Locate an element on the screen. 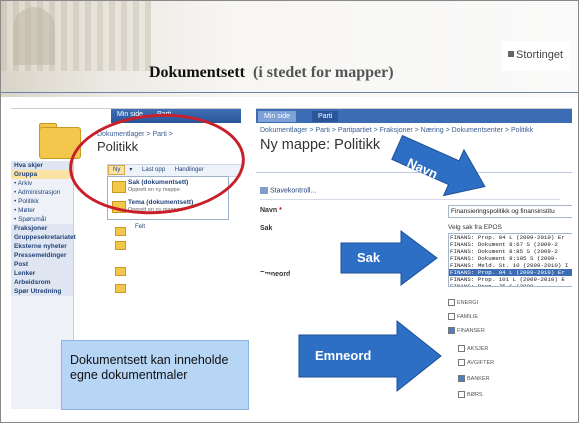 Image resolution: width=579 pixels, height=423 pixels. list-item: FINANS: Dokument 8:105 S (2009- is located at coordinates (510, 258).